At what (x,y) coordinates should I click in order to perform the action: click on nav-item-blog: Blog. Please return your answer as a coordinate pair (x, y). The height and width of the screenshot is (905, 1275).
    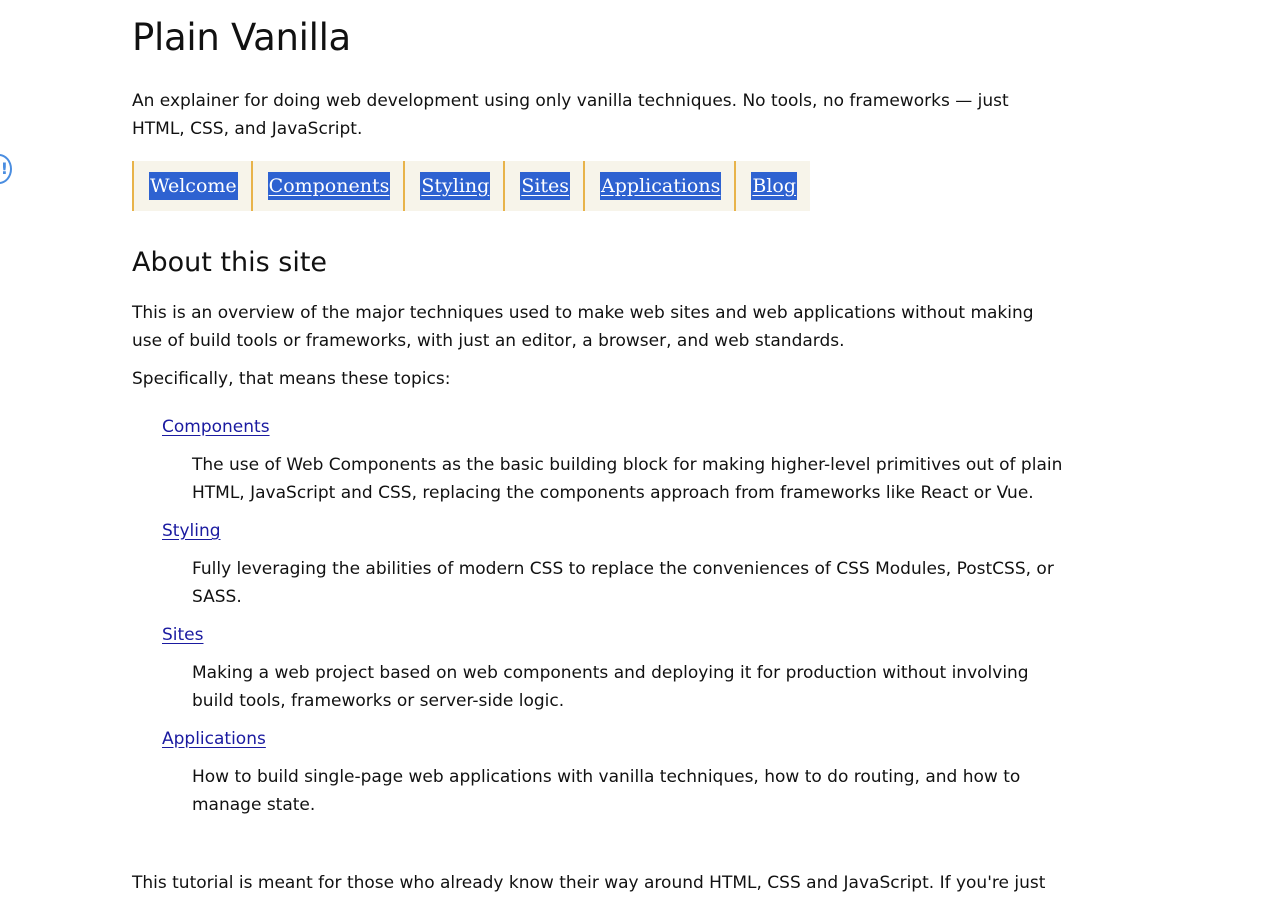
    Looking at the image, I should click on (772, 186).